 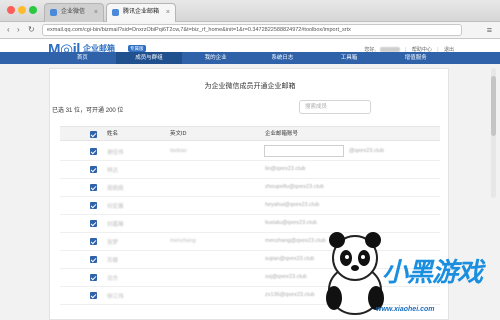 I want to click on table-header: 姓名 英文ID 企业邮箱账号, so click(x=250, y=133).